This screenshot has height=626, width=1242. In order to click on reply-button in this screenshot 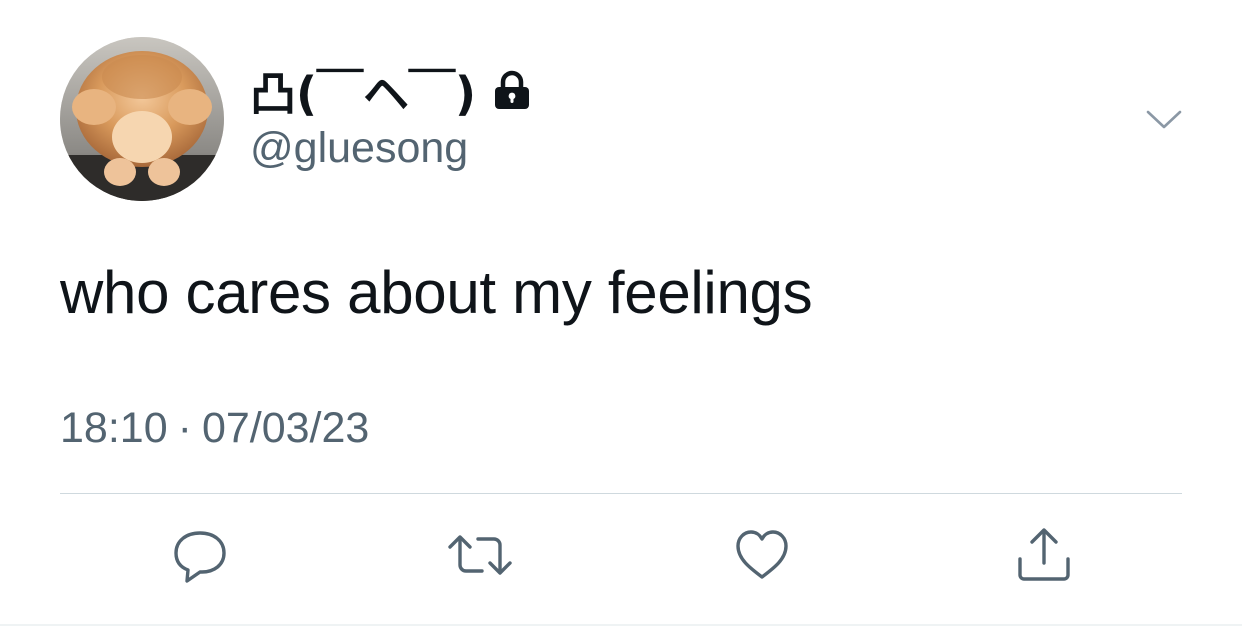, I will do `click(200, 557)`.